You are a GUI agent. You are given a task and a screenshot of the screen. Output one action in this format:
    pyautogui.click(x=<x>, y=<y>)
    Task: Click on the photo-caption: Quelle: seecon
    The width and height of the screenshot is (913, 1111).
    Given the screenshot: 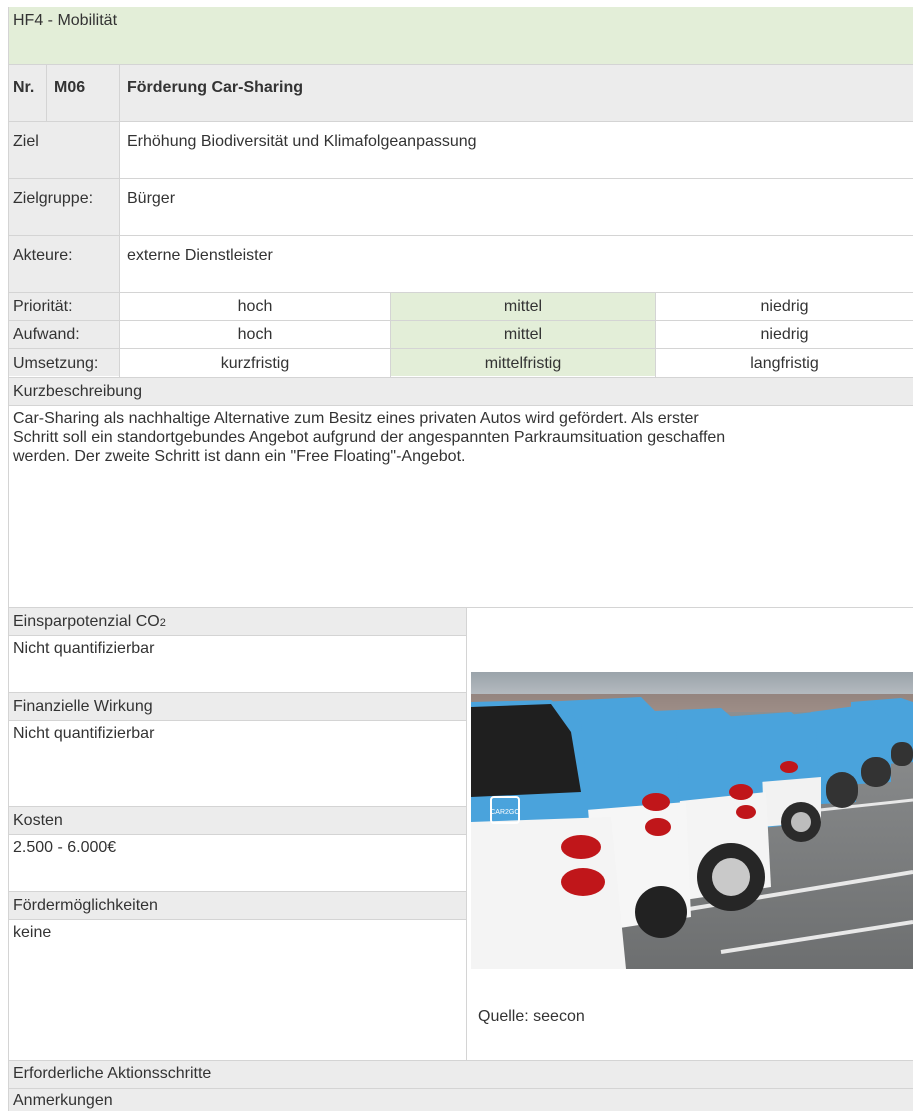 What is the action you would take?
    pyautogui.click(x=531, y=1016)
    